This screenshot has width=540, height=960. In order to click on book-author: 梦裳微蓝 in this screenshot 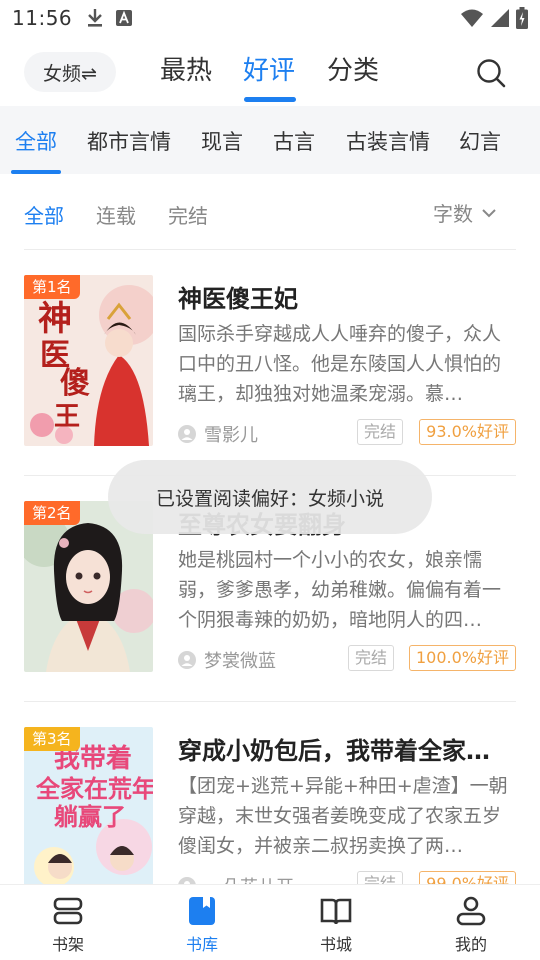, I will do `click(227, 660)`.